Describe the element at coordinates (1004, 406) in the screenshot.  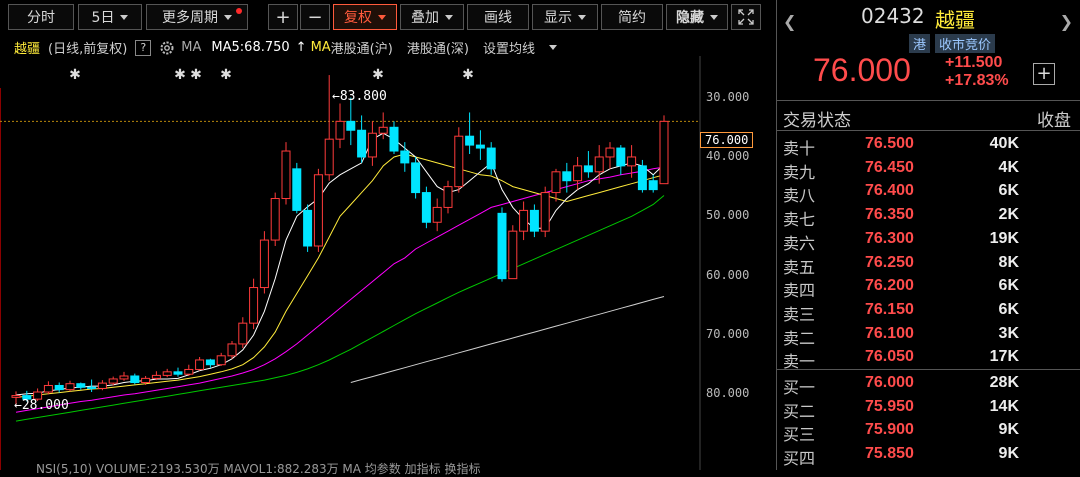
I see `bid-volume: 14K` at that location.